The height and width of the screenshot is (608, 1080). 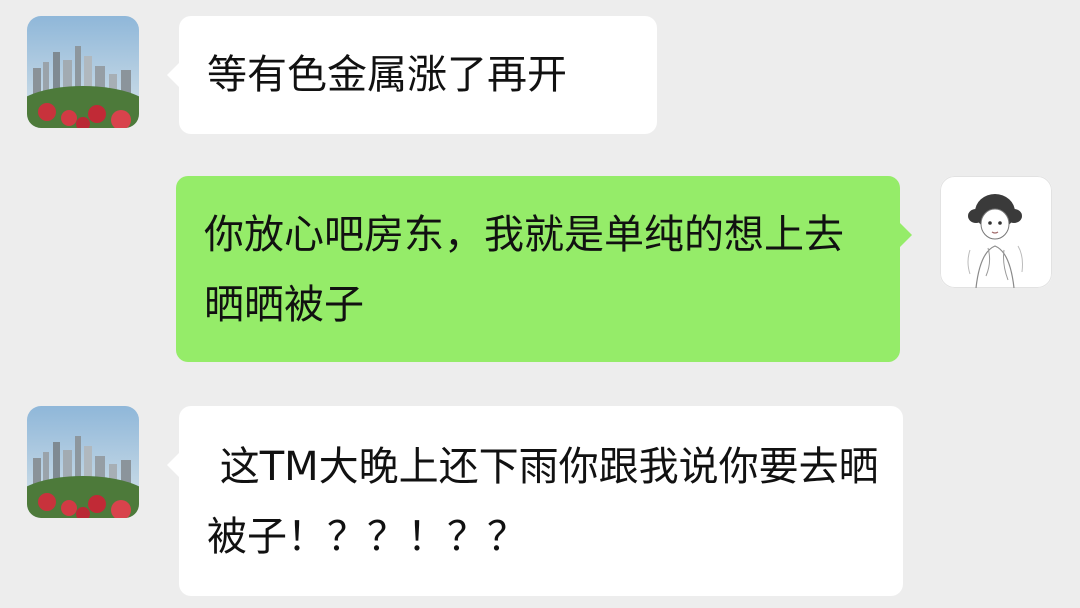 What do you see at coordinates (387, 75) in the screenshot?
I see `message-text: 等有色金属涨了再开` at bounding box center [387, 75].